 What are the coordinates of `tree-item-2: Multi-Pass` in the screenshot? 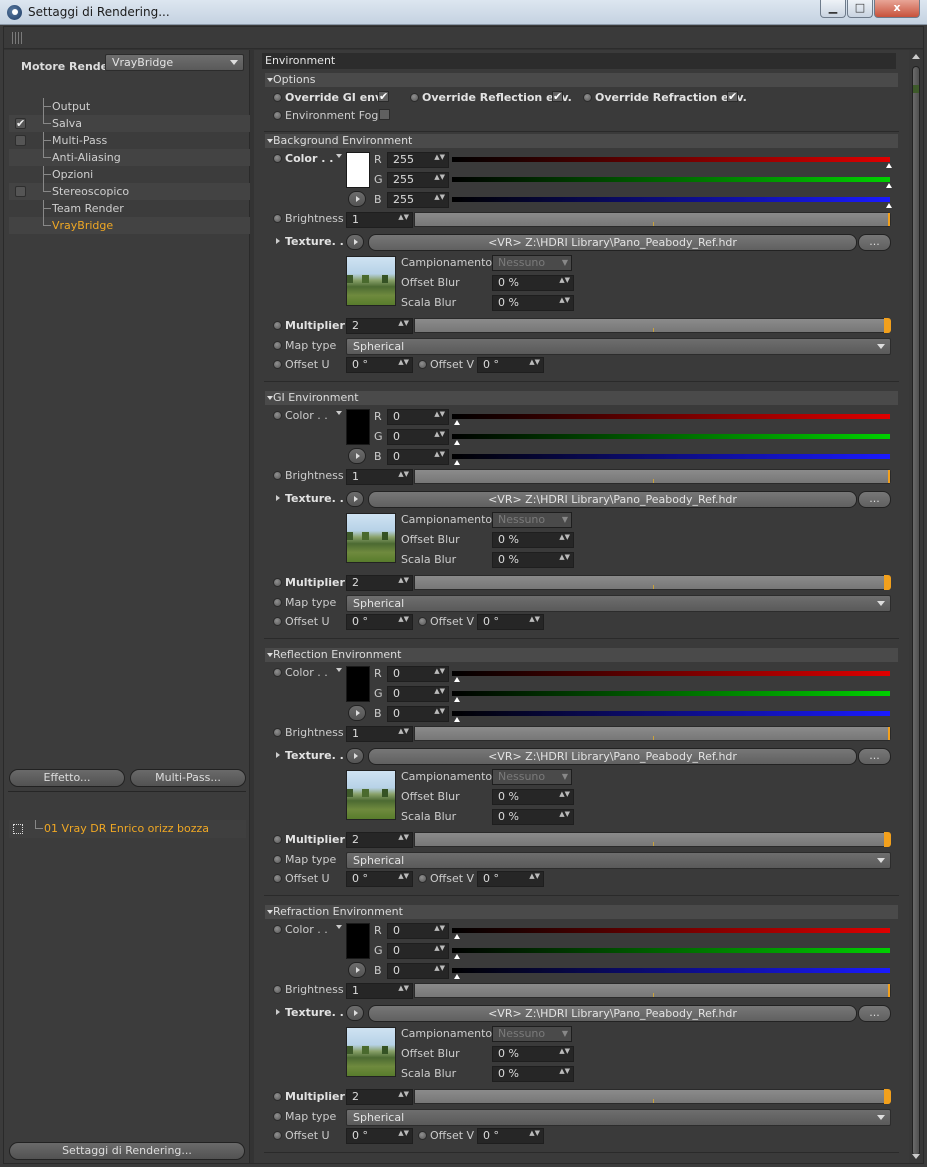 It's located at (129, 140).